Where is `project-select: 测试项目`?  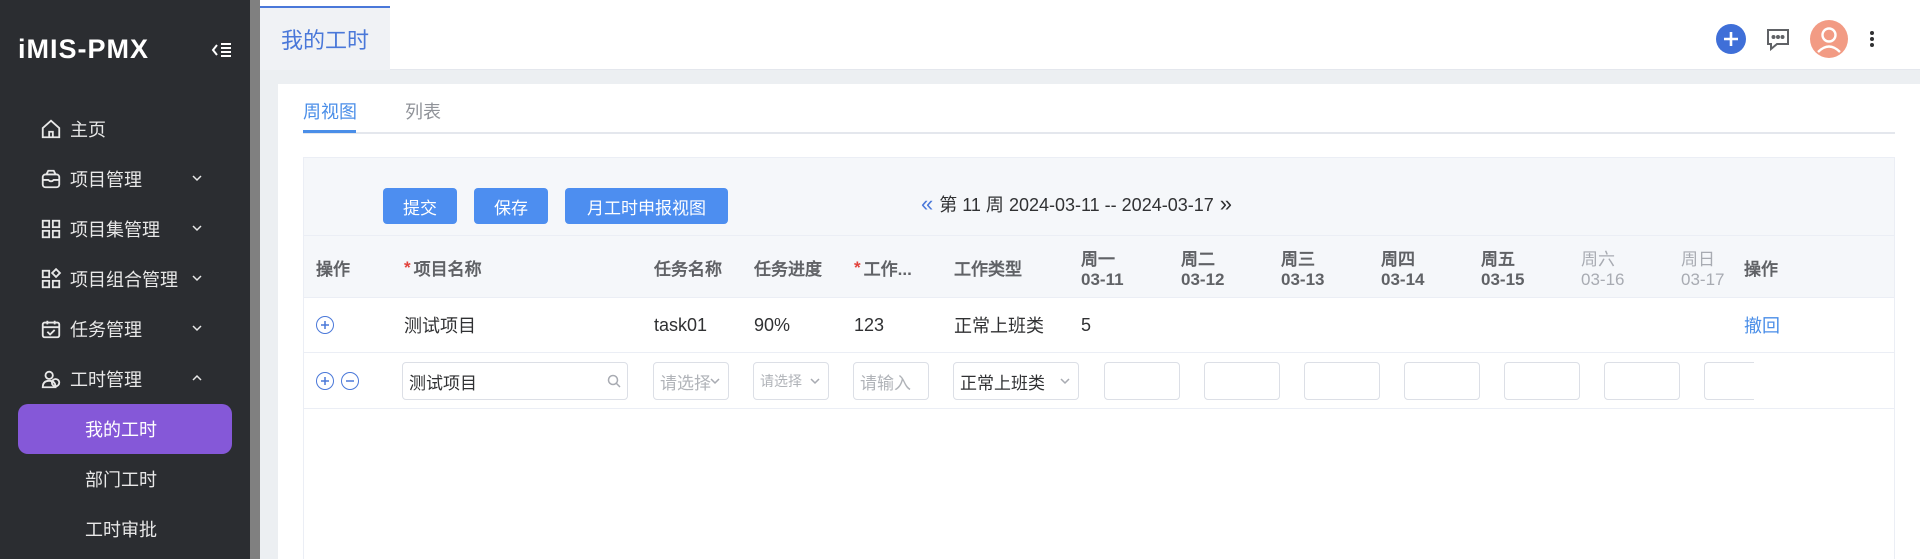 project-select: 测试项目 is located at coordinates (515, 381).